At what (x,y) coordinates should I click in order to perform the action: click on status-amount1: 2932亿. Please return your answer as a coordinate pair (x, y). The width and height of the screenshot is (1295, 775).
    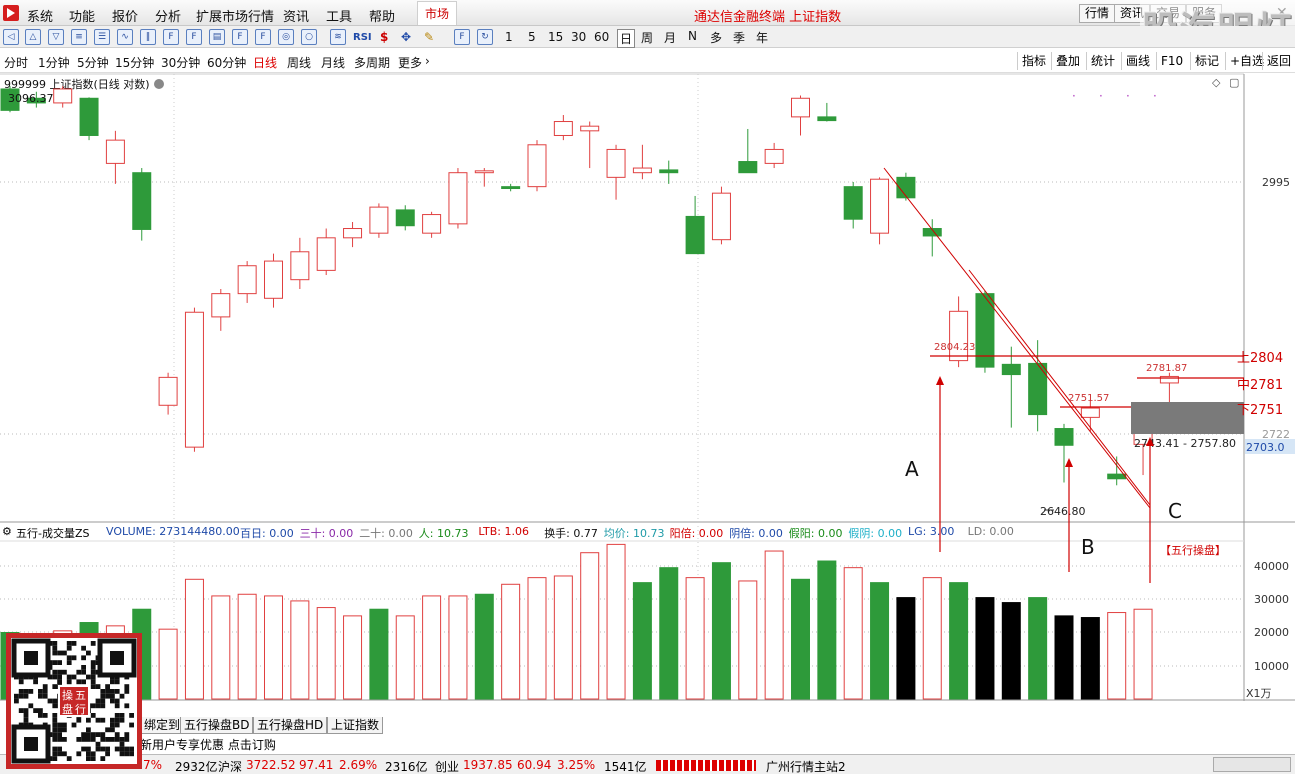
    Looking at the image, I should click on (196, 767).